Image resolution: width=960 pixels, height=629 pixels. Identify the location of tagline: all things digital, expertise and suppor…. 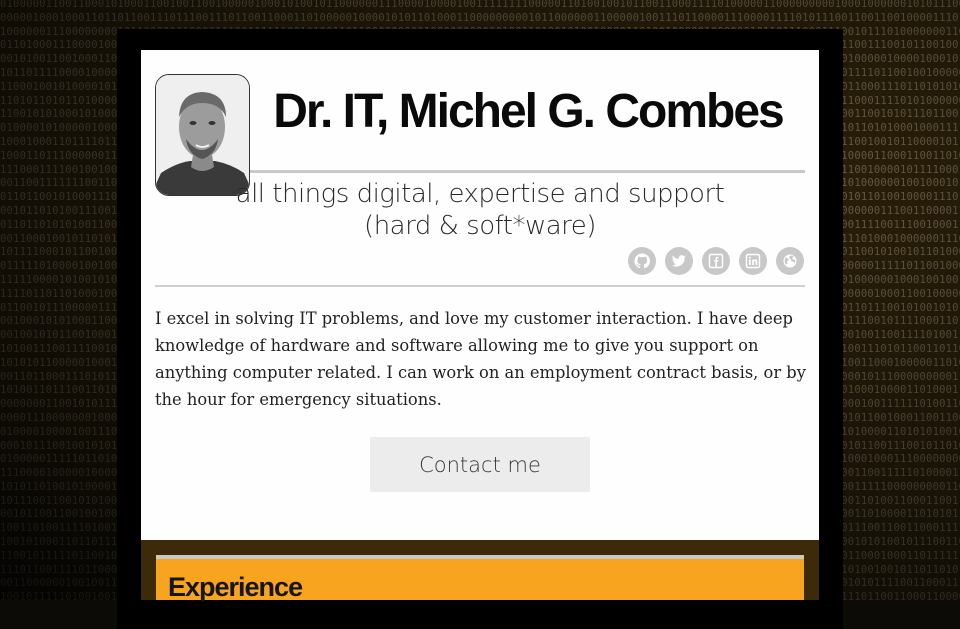
(480, 210).